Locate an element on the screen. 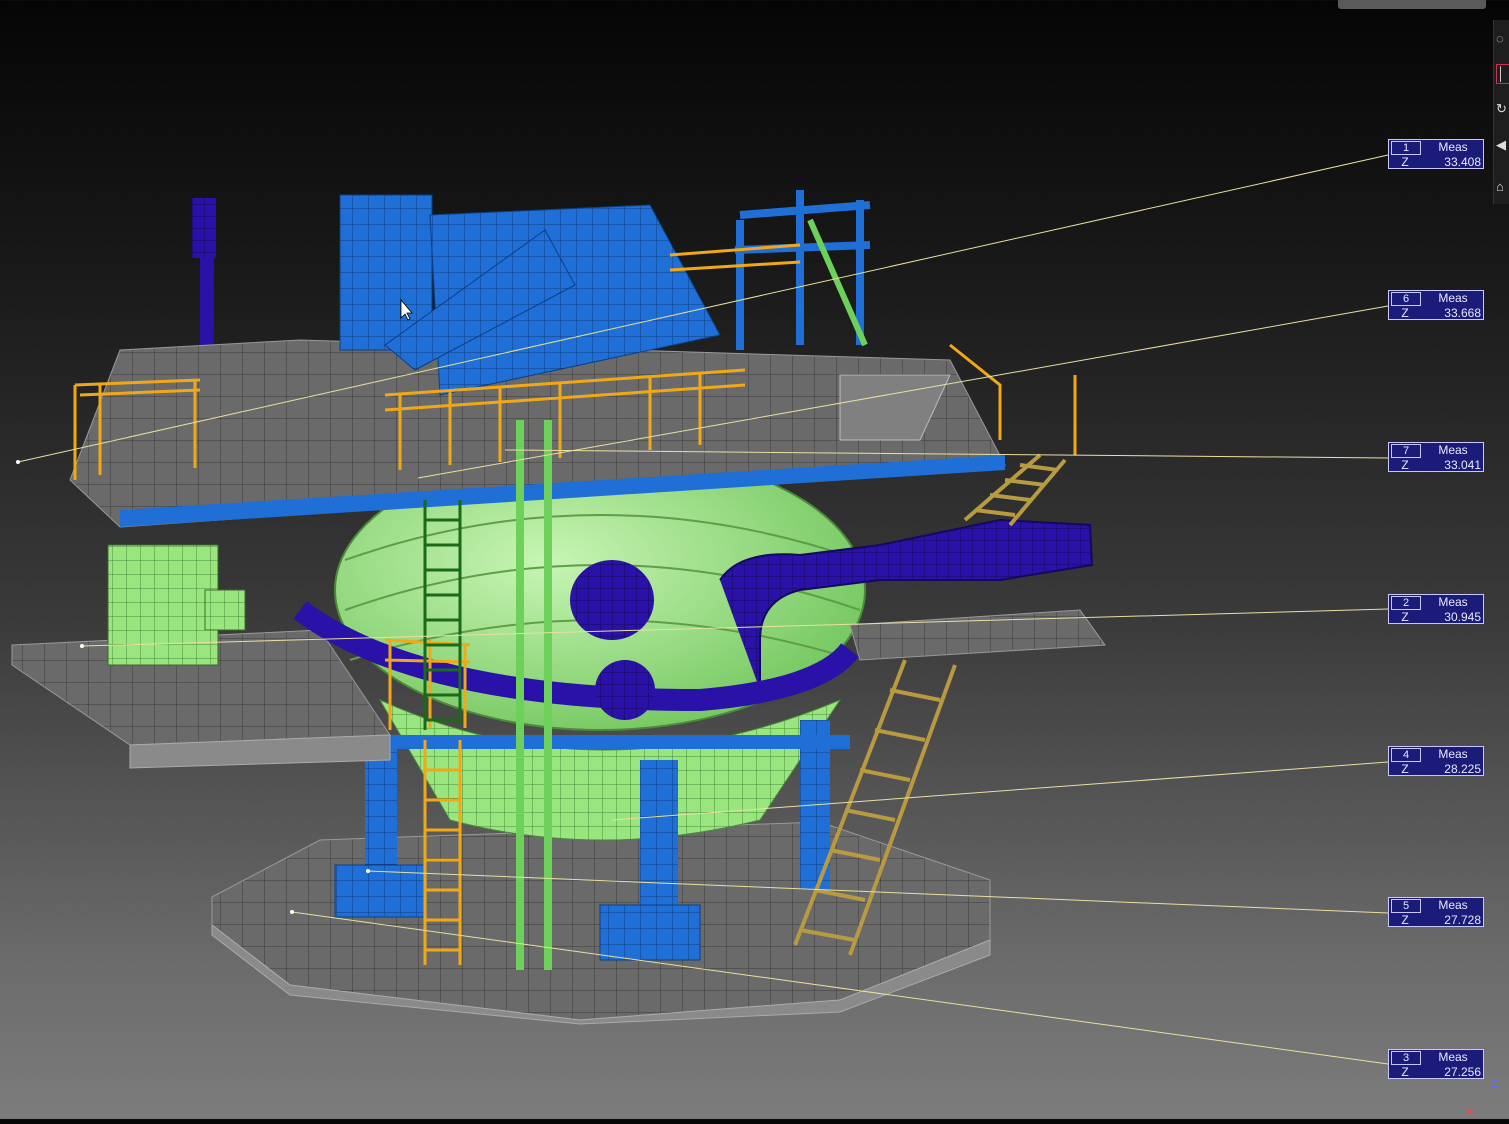  ring-beam is located at coordinates (610, 742).